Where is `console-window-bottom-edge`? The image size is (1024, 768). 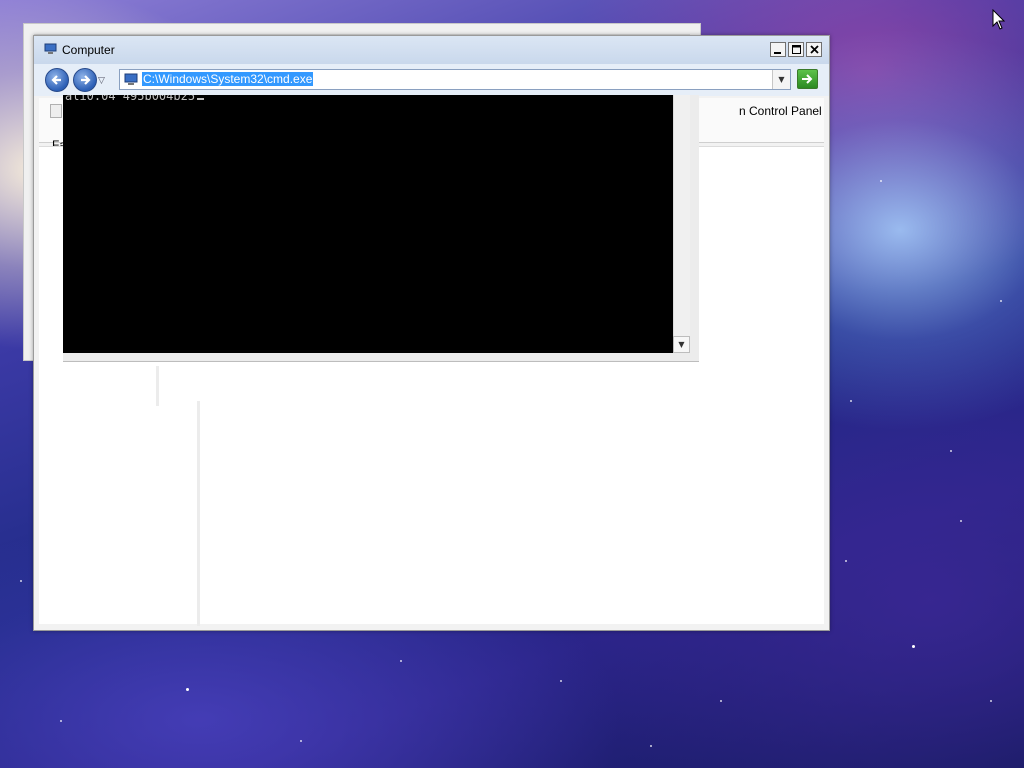 console-window-bottom-edge is located at coordinates (381, 357).